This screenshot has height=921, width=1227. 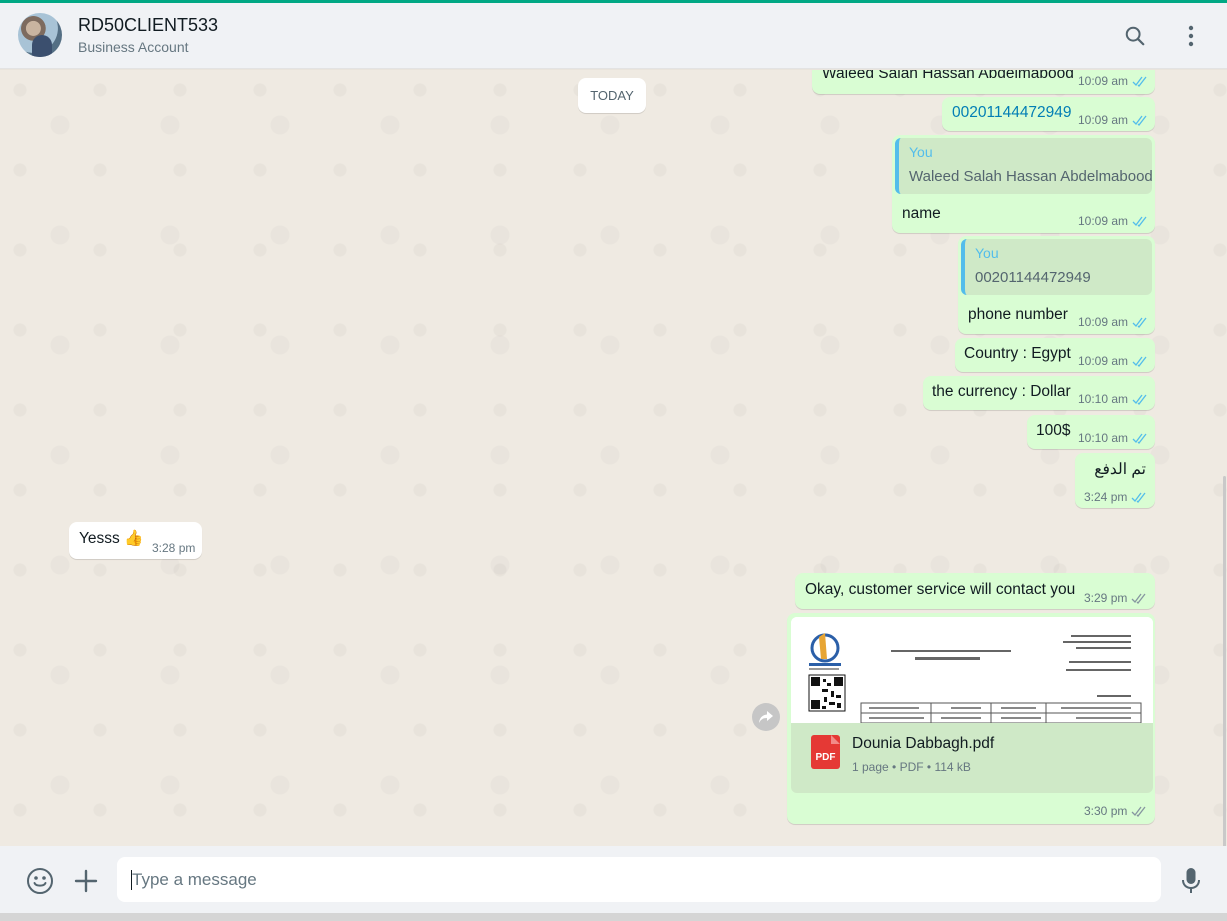 I want to click on message-meta: 3:29 pm, so click(x=1116, y=598).